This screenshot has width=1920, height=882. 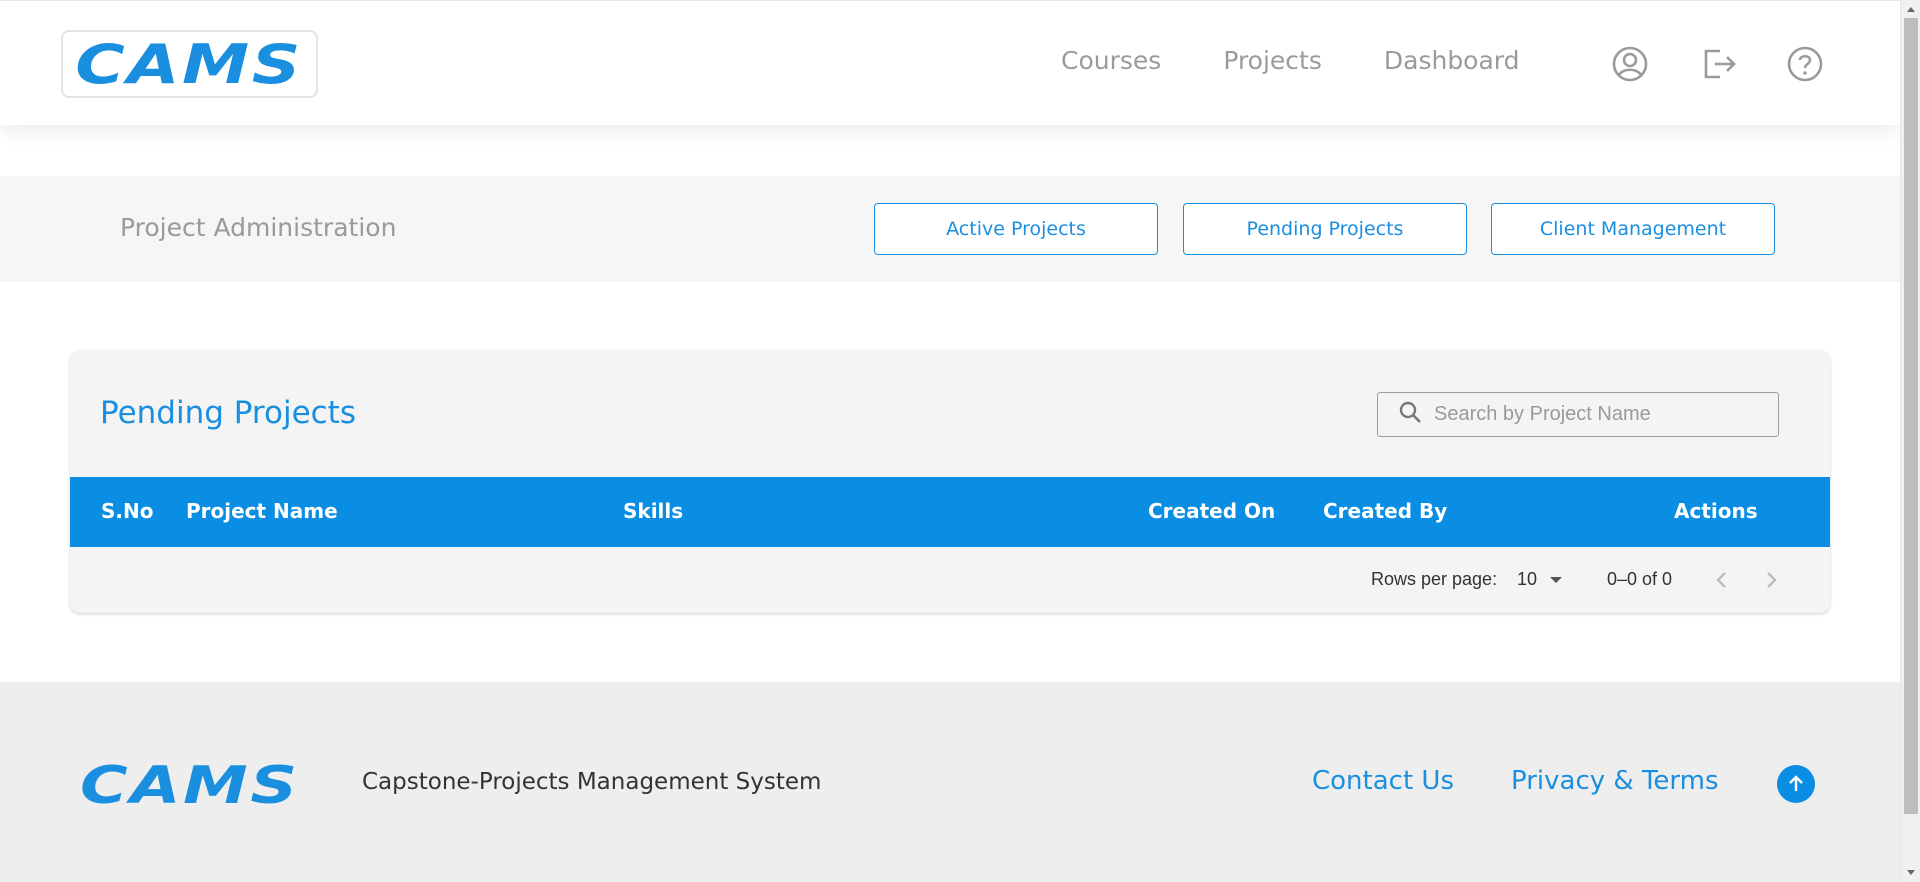 What do you see at coordinates (1719, 64) in the screenshot?
I see `logout-icon` at bounding box center [1719, 64].